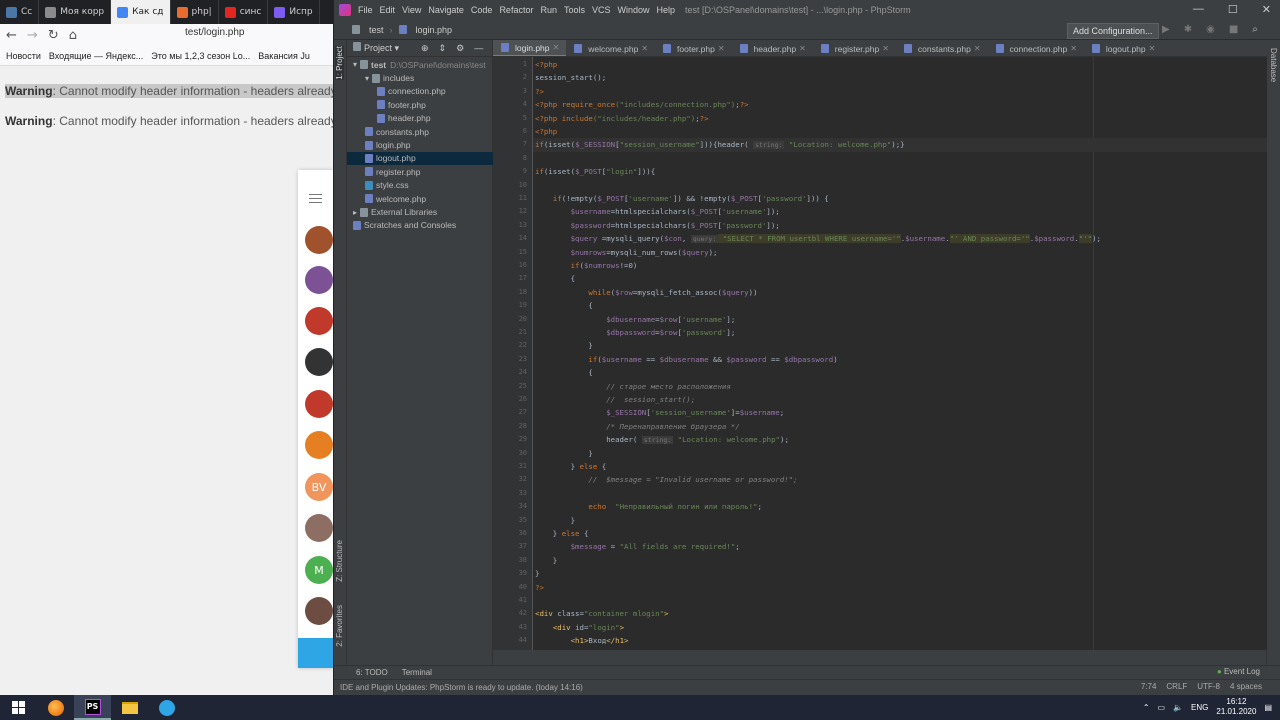 This screenshot has height=720, width=1280. Describe the element at coordinates (376, 48) in the screenshot. I see `project-view-dropdown: Project ▾` at that location.